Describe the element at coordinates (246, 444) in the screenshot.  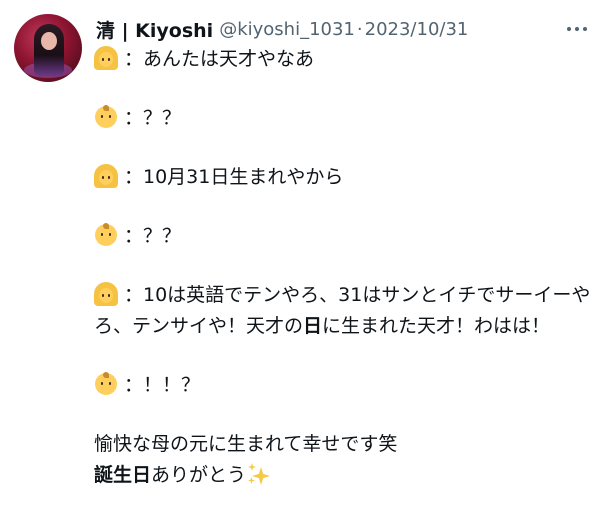
I see `closing-line: 愉快な母の元に生まれて幸せです笑` at that location.